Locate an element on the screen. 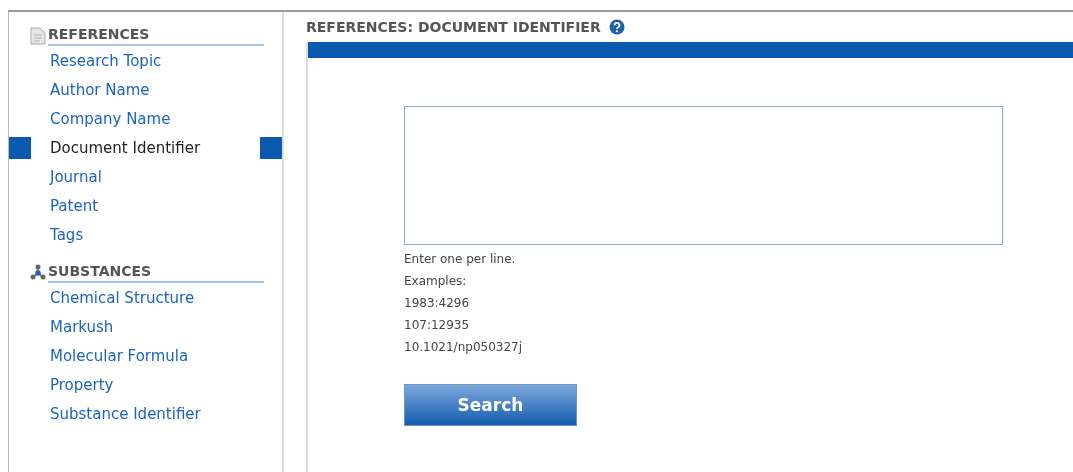 This screenshot has height=472, width=1073. help-icon is located at coordinates (616, 27).